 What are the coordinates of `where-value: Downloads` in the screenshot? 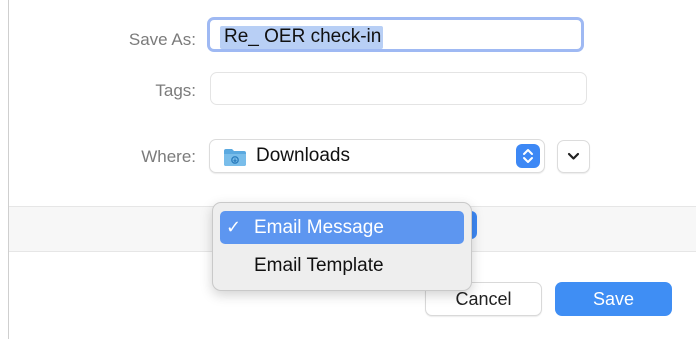 It's located at (303, 155).